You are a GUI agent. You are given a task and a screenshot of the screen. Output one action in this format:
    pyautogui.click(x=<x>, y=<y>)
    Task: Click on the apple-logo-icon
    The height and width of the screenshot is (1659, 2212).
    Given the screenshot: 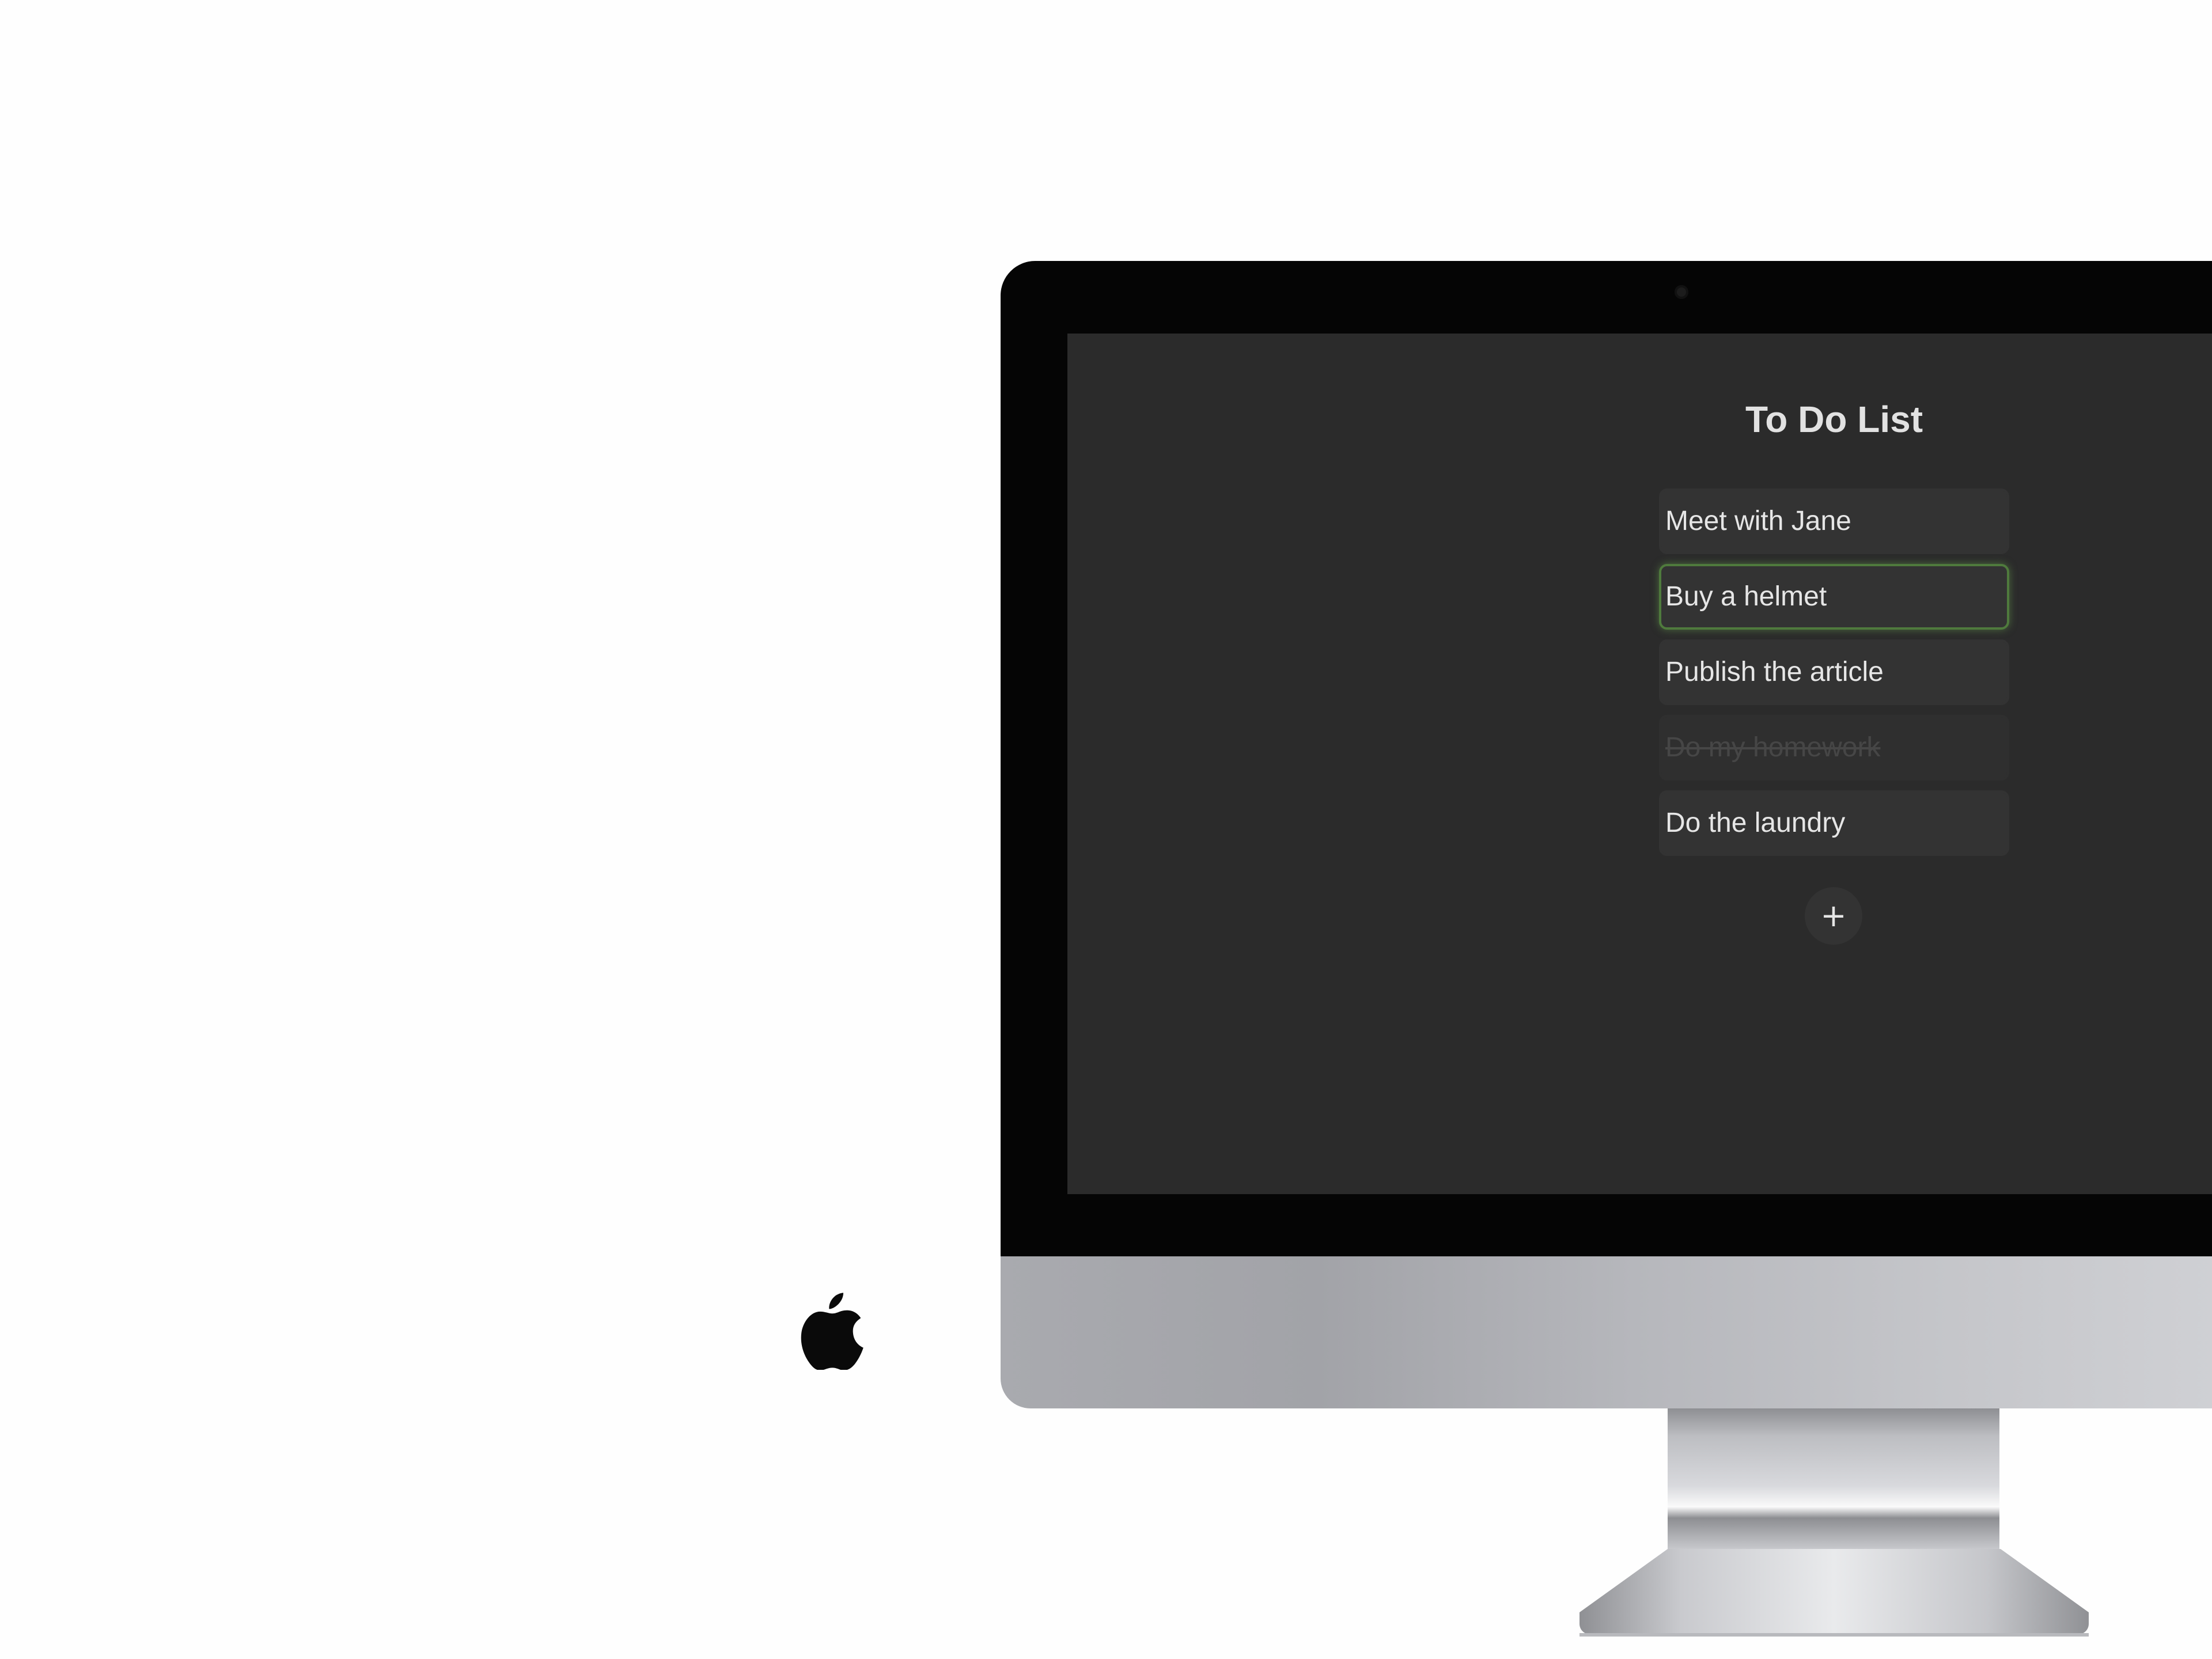 What is the action you would take?
    pyautogui.click(x=832, y=1331)
    